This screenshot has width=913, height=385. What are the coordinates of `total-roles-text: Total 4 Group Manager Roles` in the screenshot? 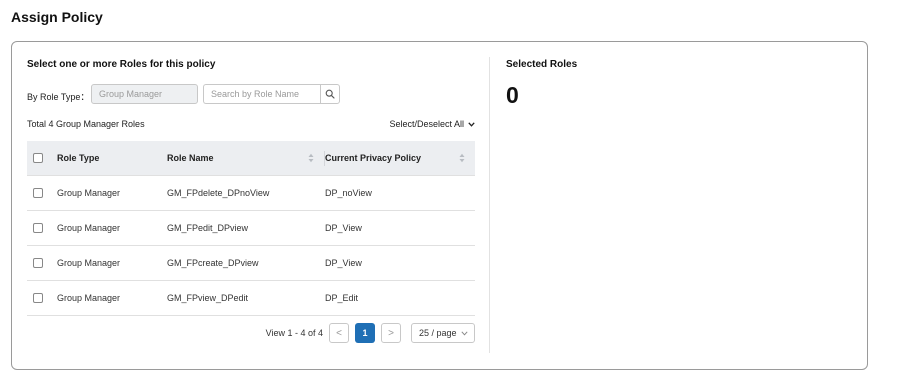 It's located at (86, 124).